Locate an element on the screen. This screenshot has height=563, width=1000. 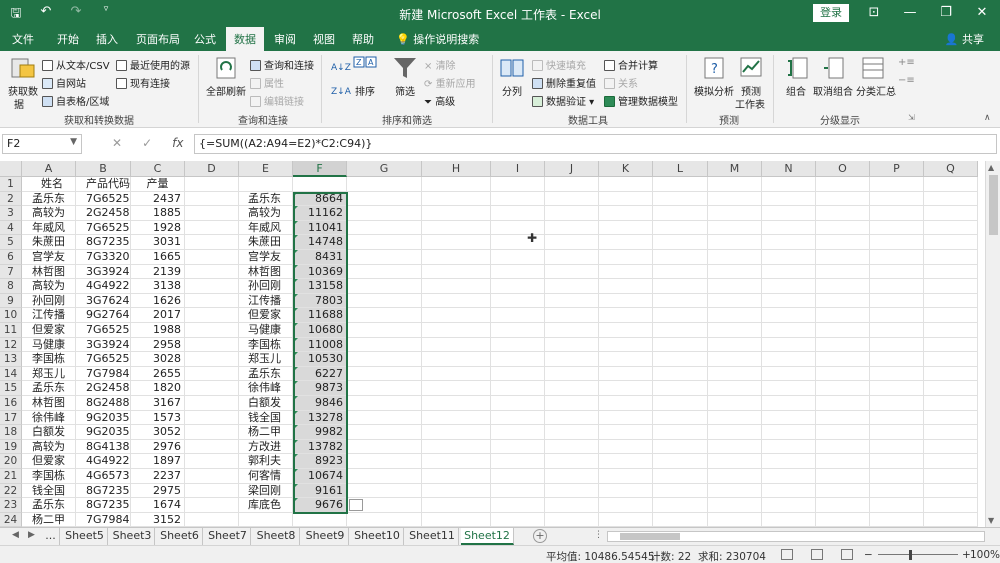
cell-c-17: 1573 is located at coordinates (158, 418).